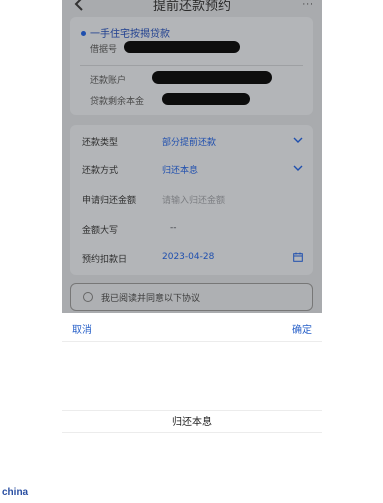 Image resolution: width=383 pixels, height=503 pixels. I want to click on watermark-text: china, so click(15, 492).